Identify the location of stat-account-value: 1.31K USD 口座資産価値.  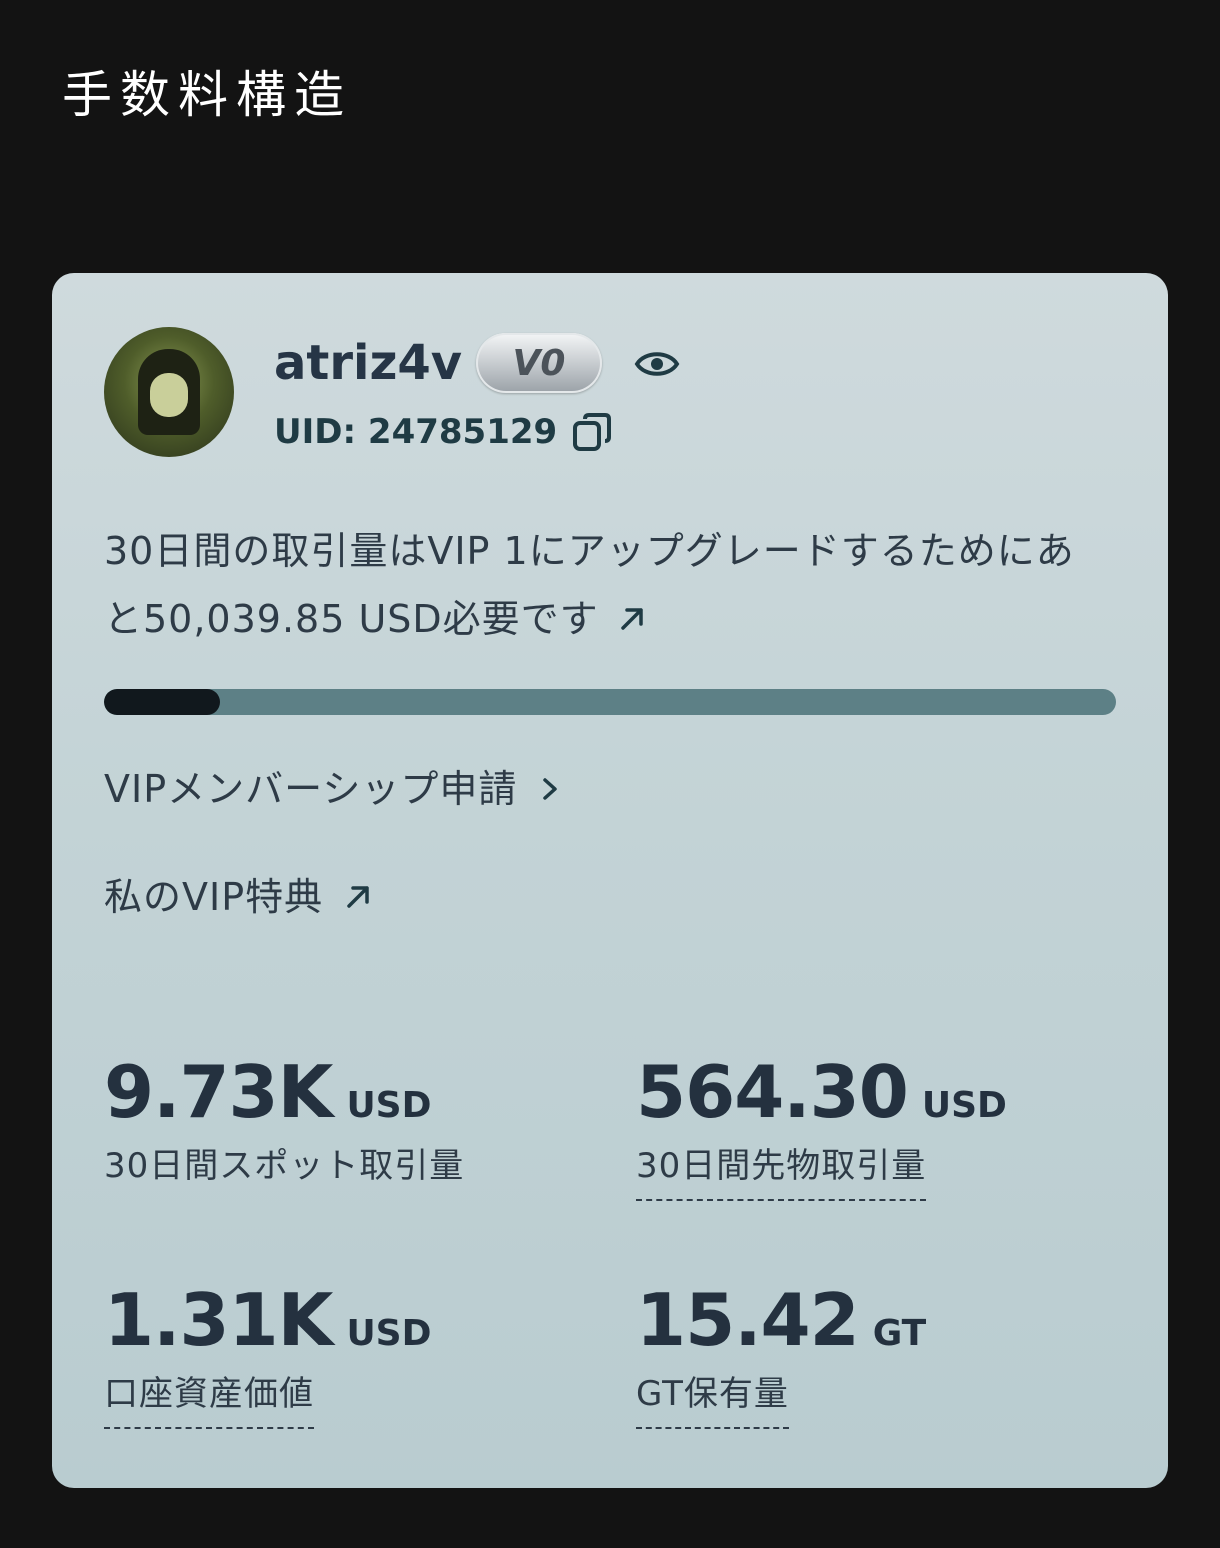
(267, 1353).